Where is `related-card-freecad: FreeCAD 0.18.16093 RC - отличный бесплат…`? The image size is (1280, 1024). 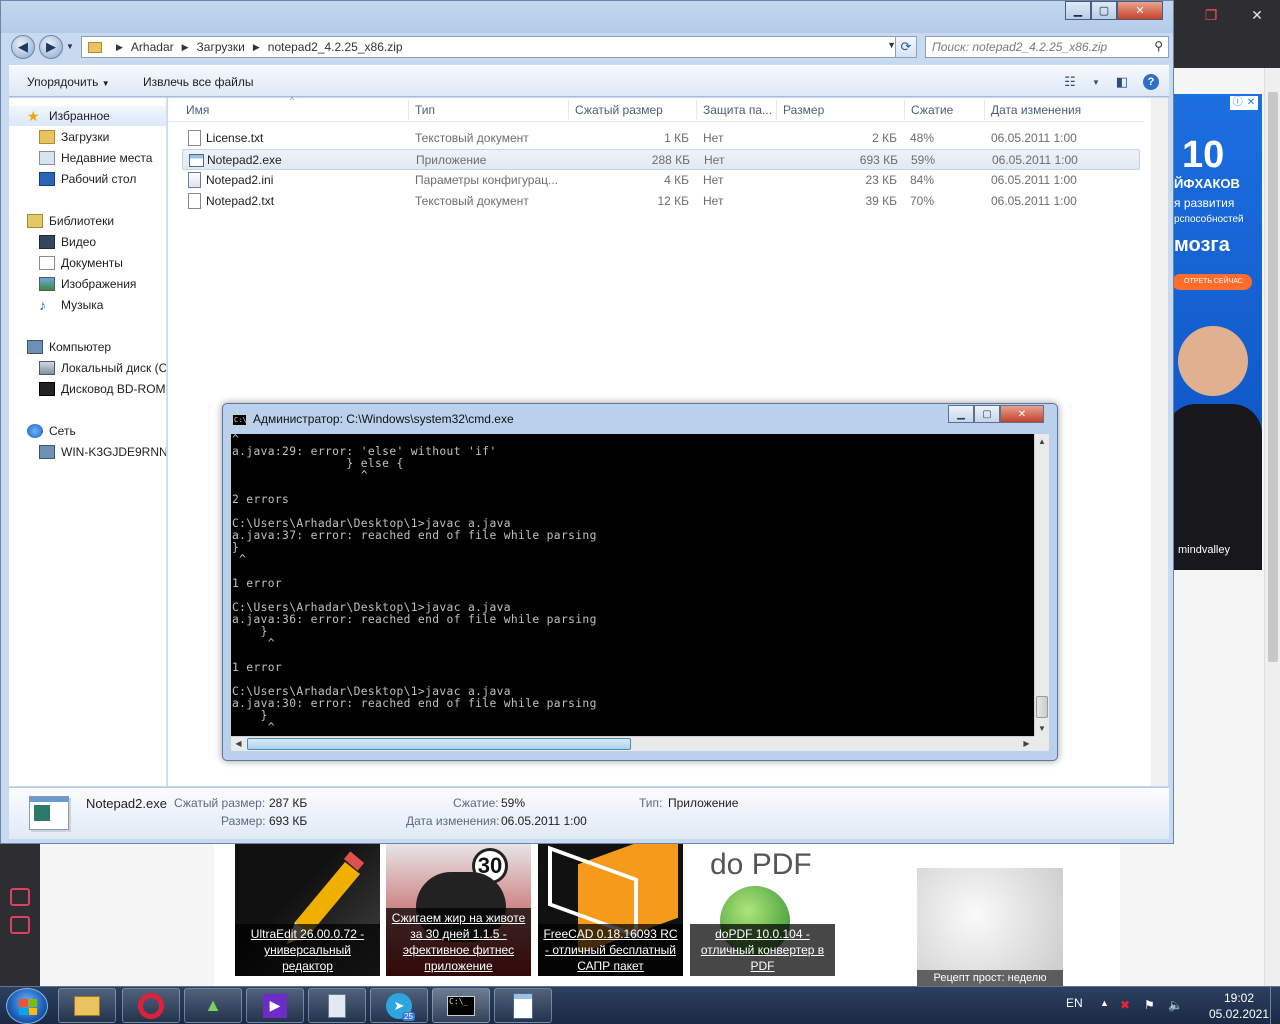
related-card-freecad: FreeCAD 0.18.16093 RC - отличный бесплат… is located at coordinates (610, 909).